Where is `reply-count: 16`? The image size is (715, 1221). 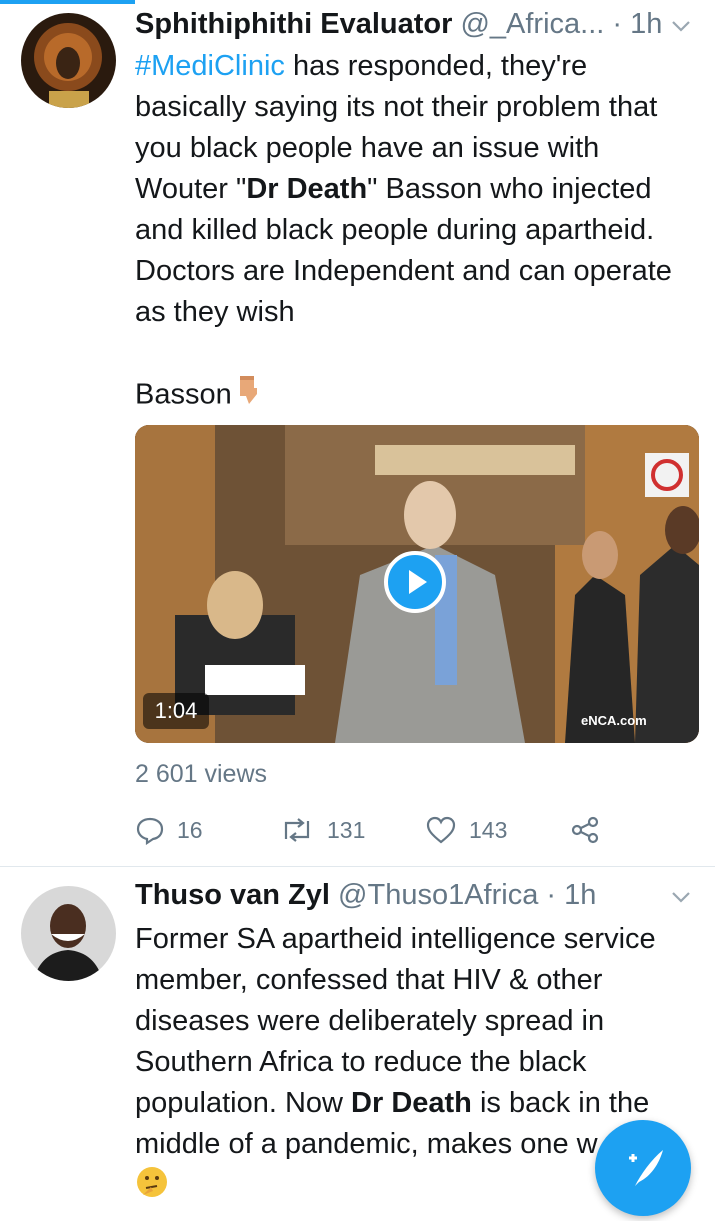 reply-count: 16 is located at coordinates (190, 829).